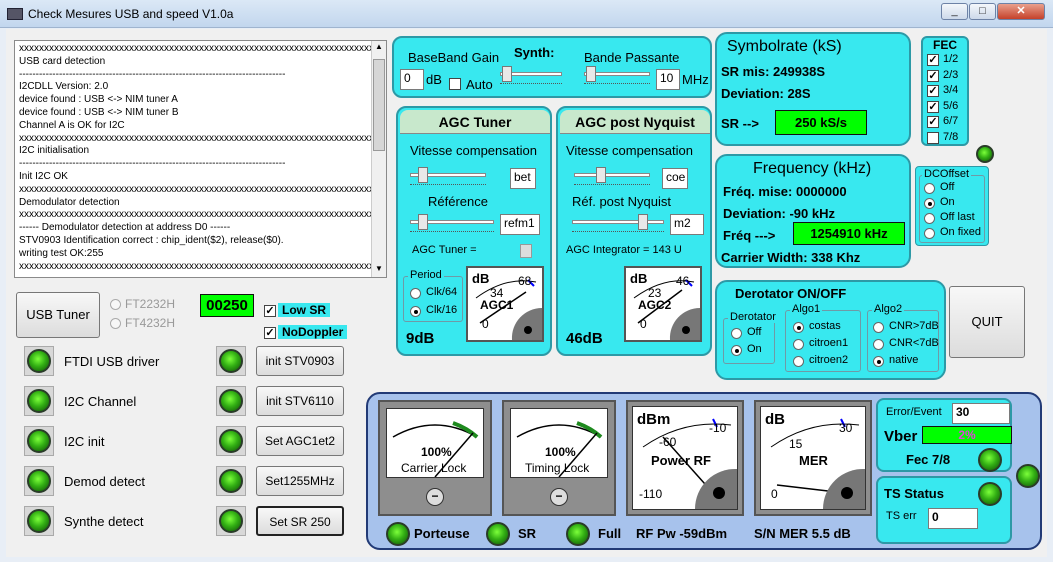  What do you see at coordinates (736, 350) in the screenshot?
I see `derotator-on-radio` at bounding box center [736, 350].